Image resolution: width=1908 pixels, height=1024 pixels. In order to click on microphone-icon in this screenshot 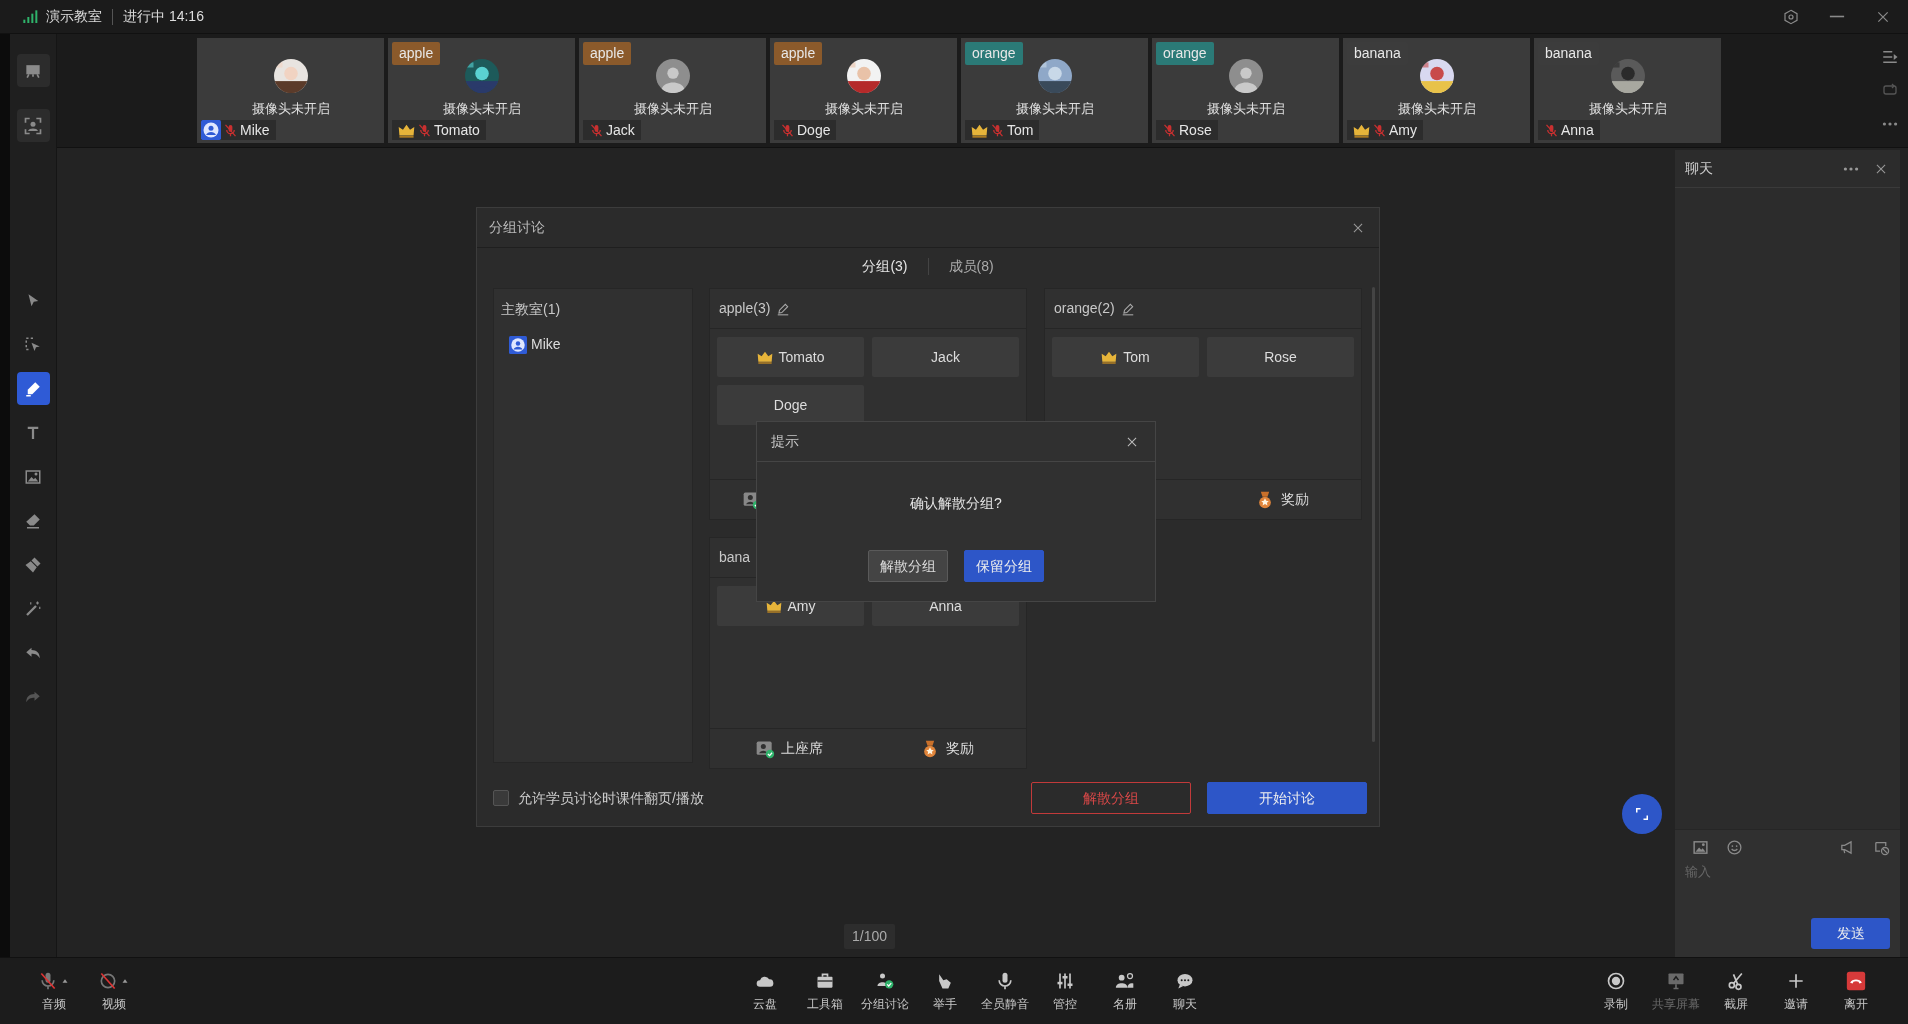, I will do `click(1005, 980)`.